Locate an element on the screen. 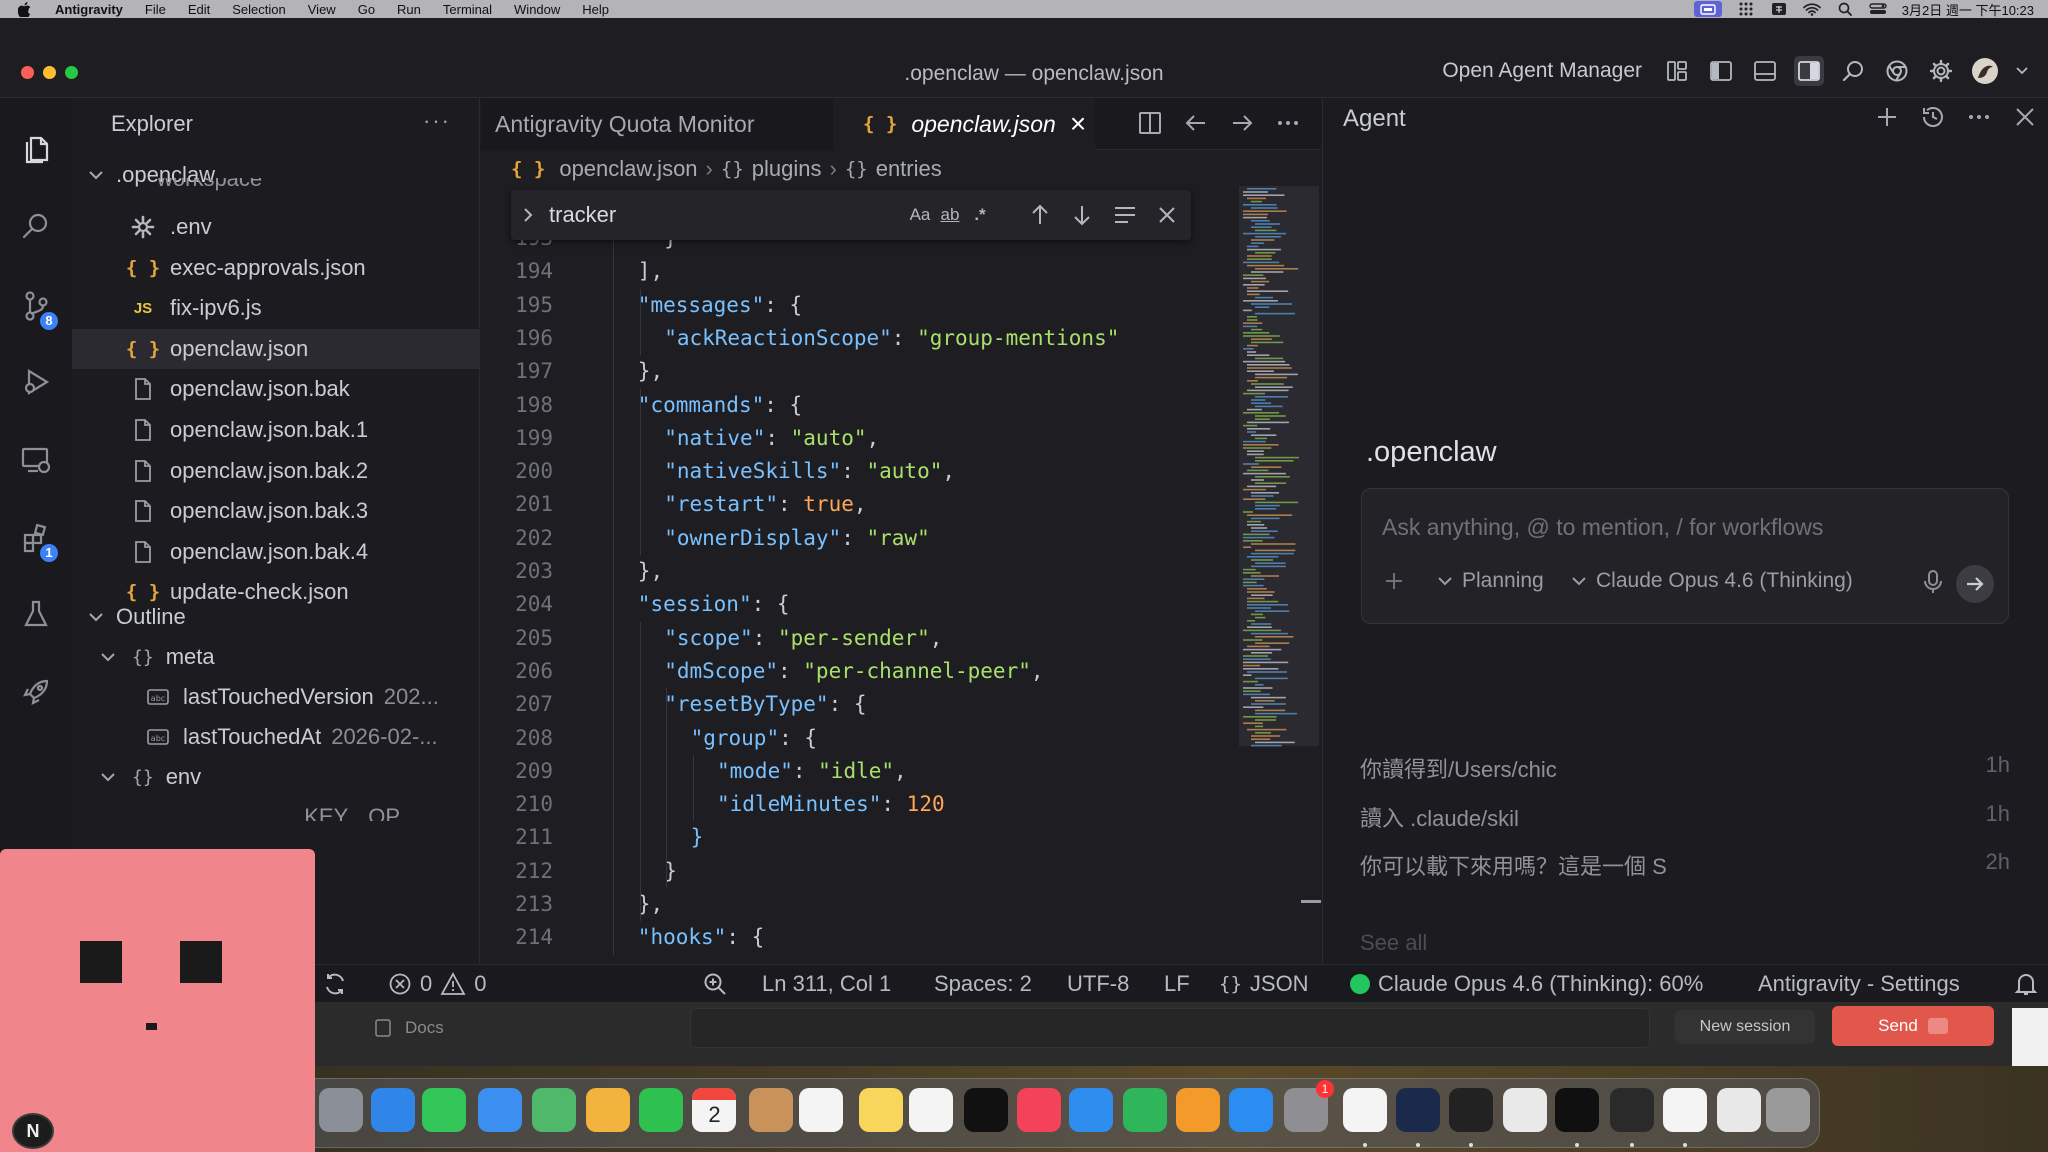 The image size is (2048, 1152). mode-dropdown: Planning is located at coordinates (1490, 581).